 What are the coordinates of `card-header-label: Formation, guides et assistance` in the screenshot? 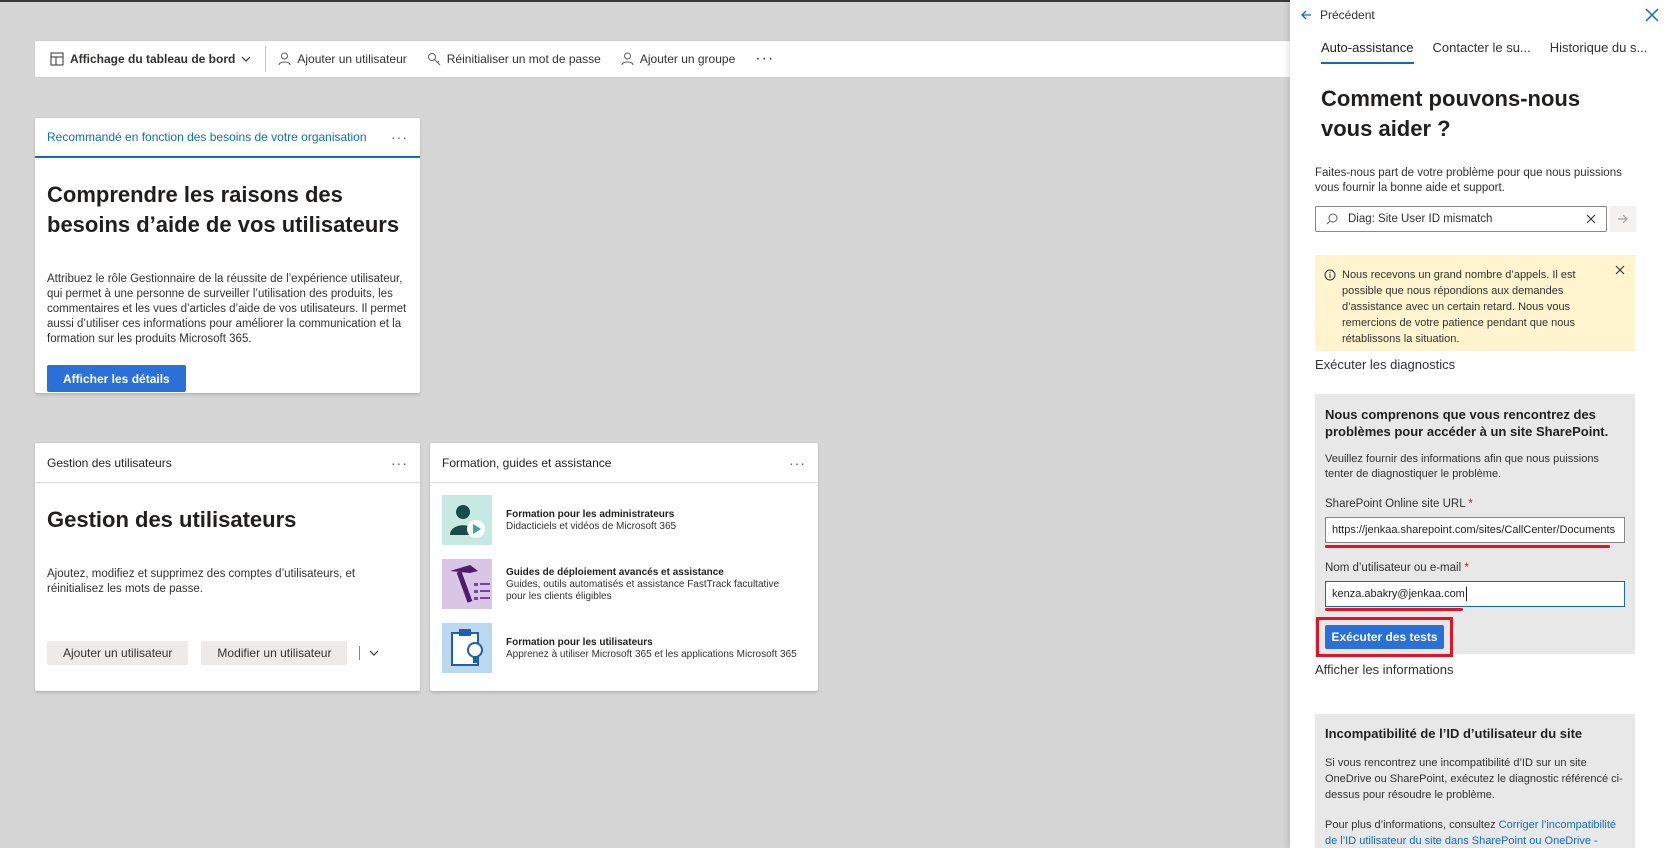 It's located at (527, 462).